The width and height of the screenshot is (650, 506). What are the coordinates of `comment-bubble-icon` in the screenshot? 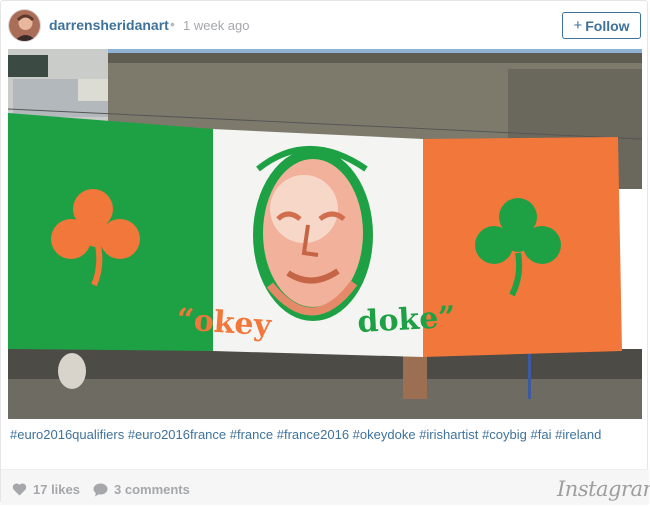 It's located at (100, 489).